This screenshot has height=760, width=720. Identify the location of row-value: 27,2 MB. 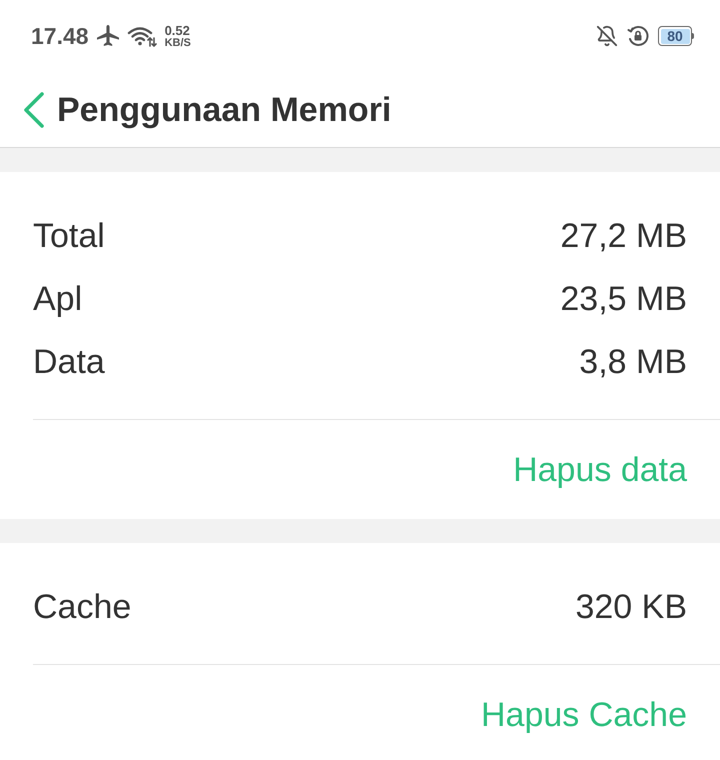
(623, 235).